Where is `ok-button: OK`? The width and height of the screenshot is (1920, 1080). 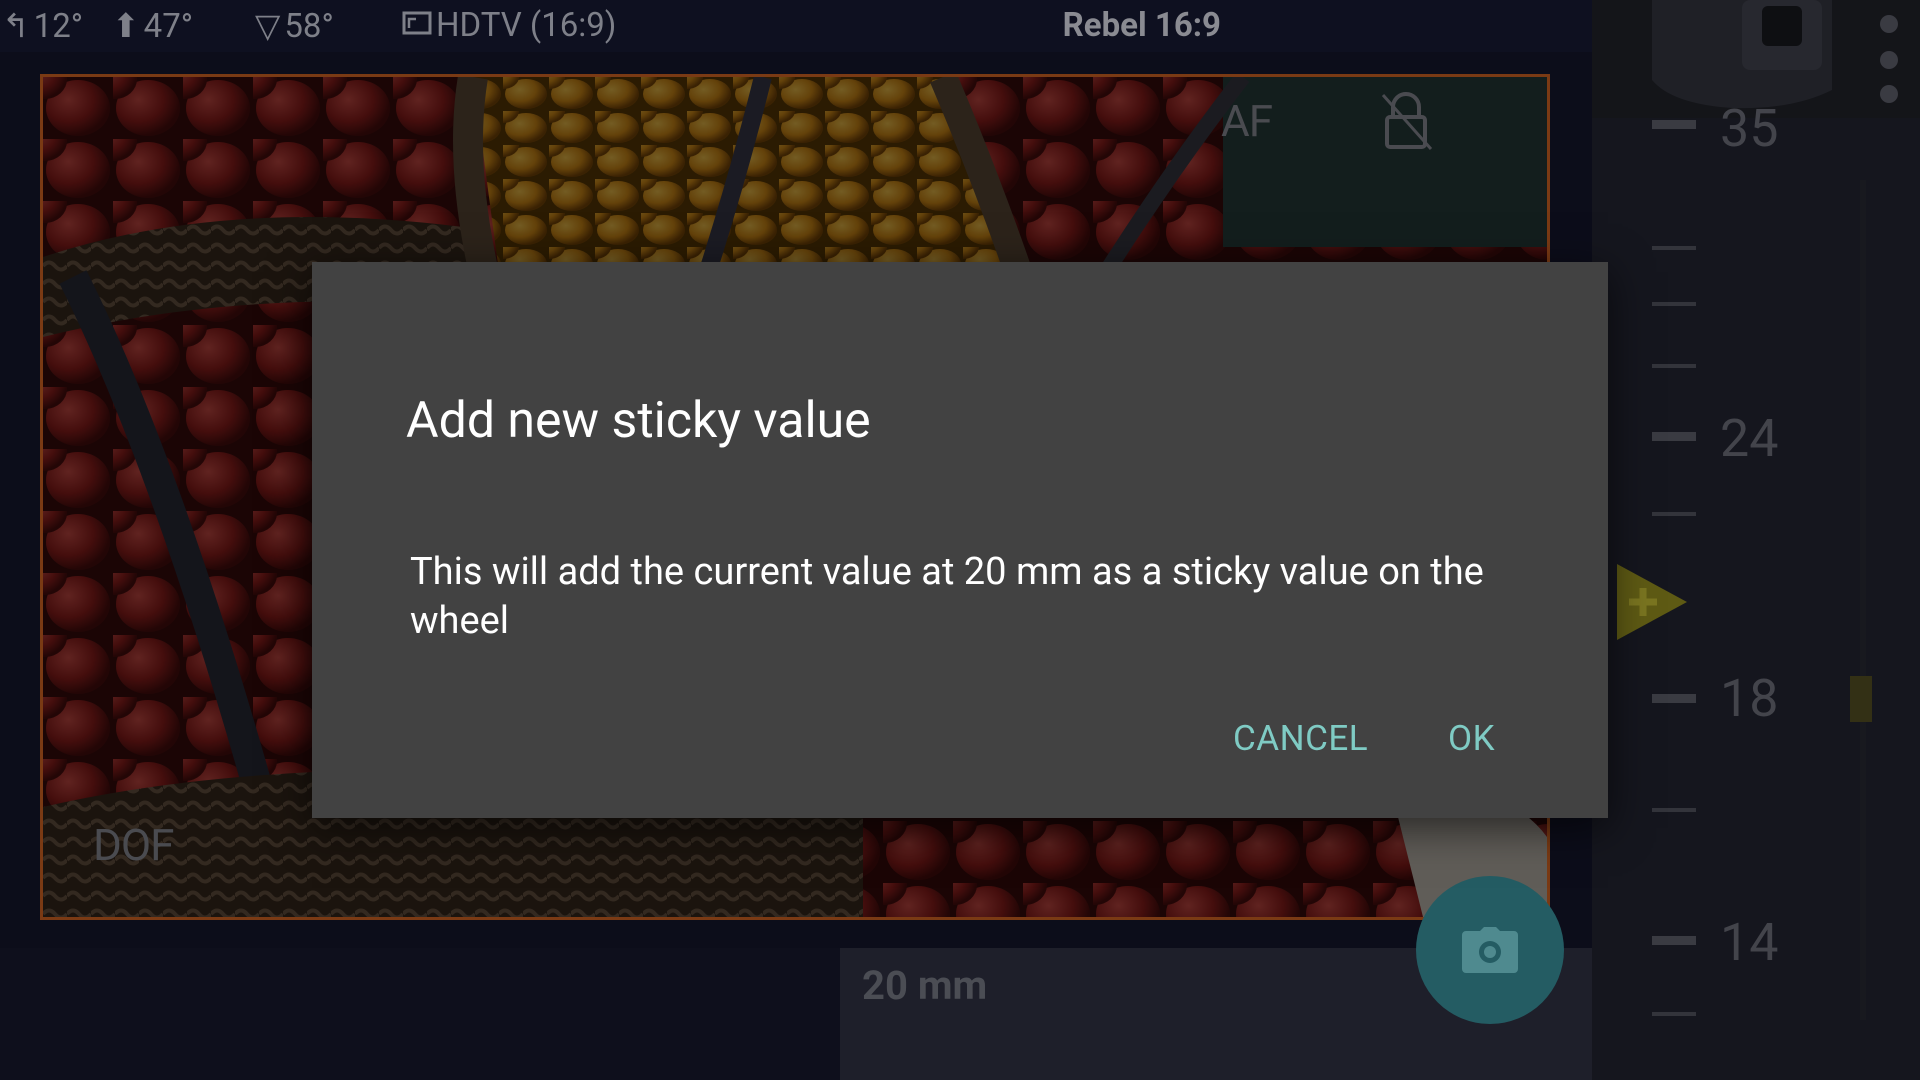
ok-button: OK is located at coordinates (1471, 738).